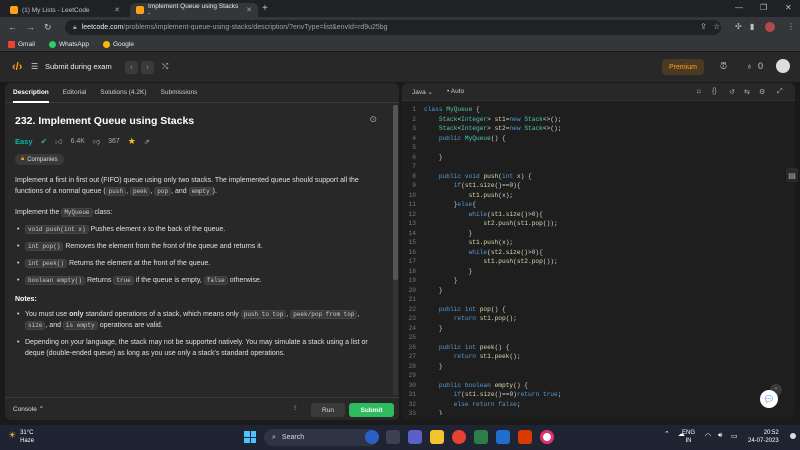 The height and width of the screenshot is (450, 800). I want to click on upload-icon: ⇪, so click(295, 408).